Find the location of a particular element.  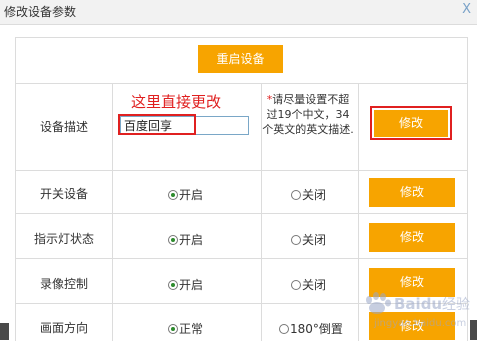

recording-off-radio: 关闭 is located at coordinates (308, 284).